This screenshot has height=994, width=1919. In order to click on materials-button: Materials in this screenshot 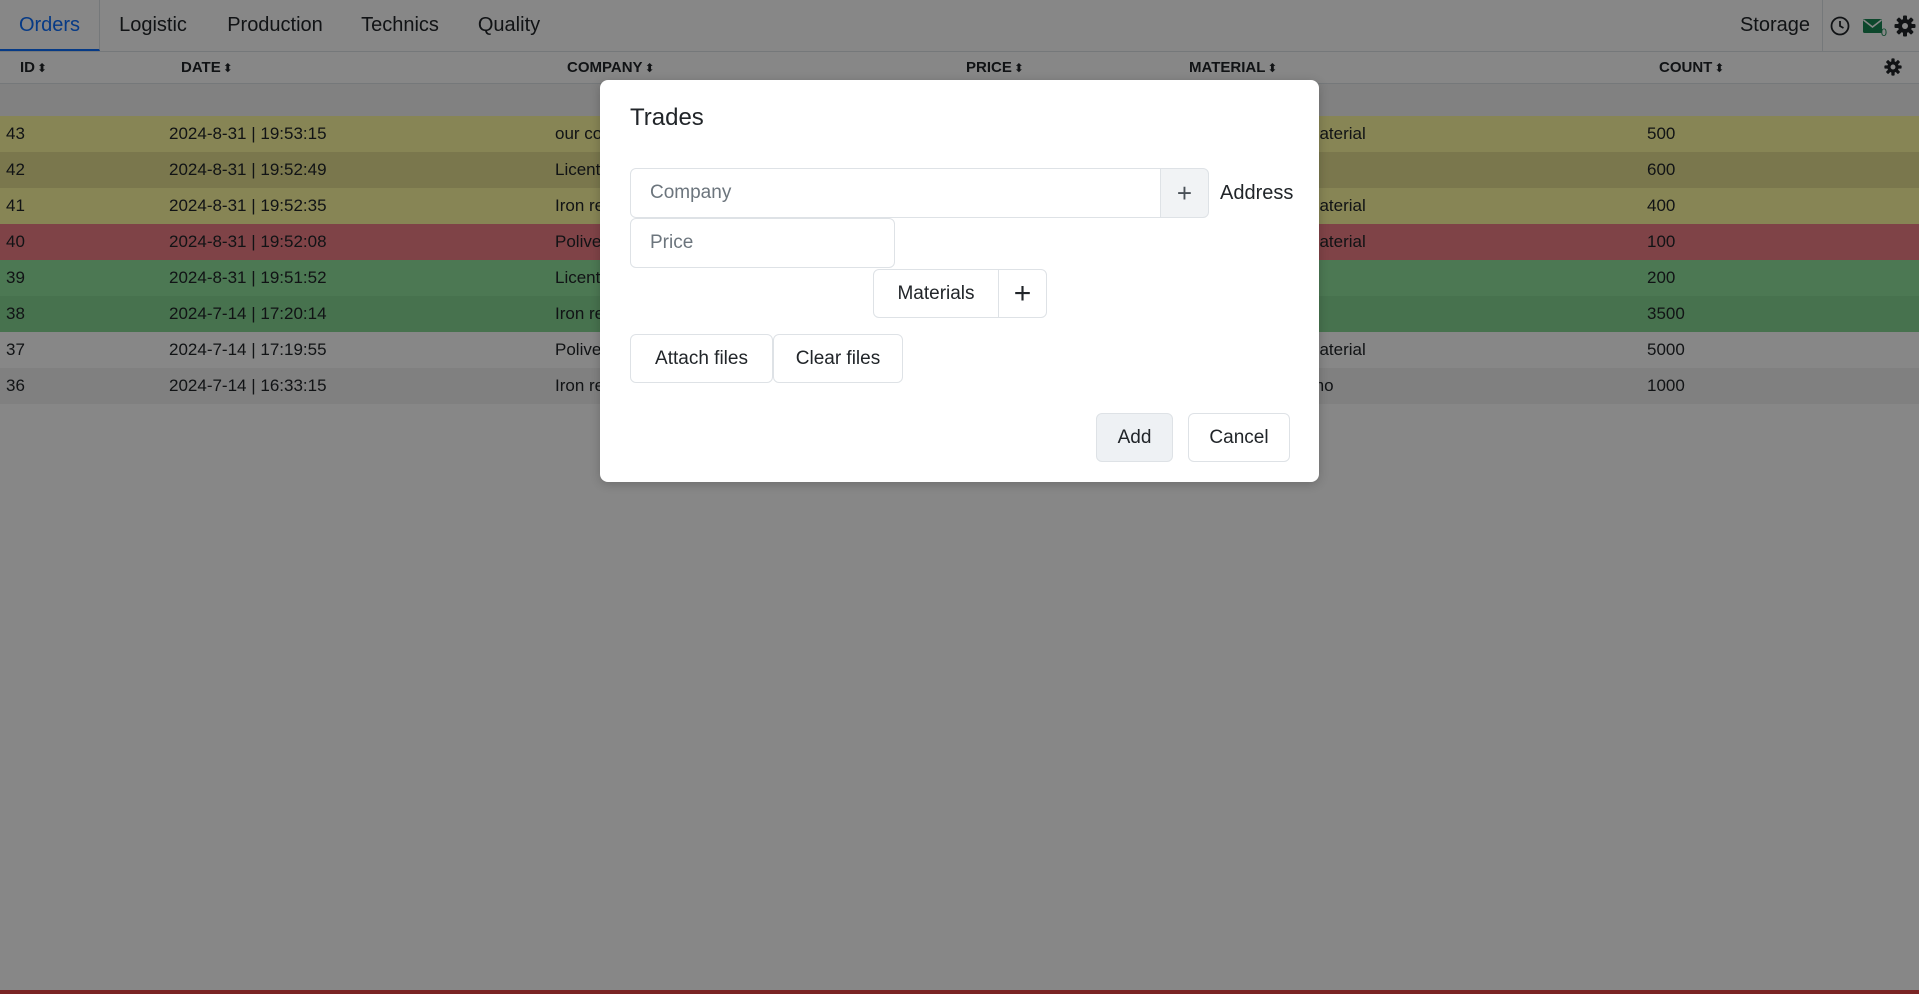, I will do `click(936, 293)`.